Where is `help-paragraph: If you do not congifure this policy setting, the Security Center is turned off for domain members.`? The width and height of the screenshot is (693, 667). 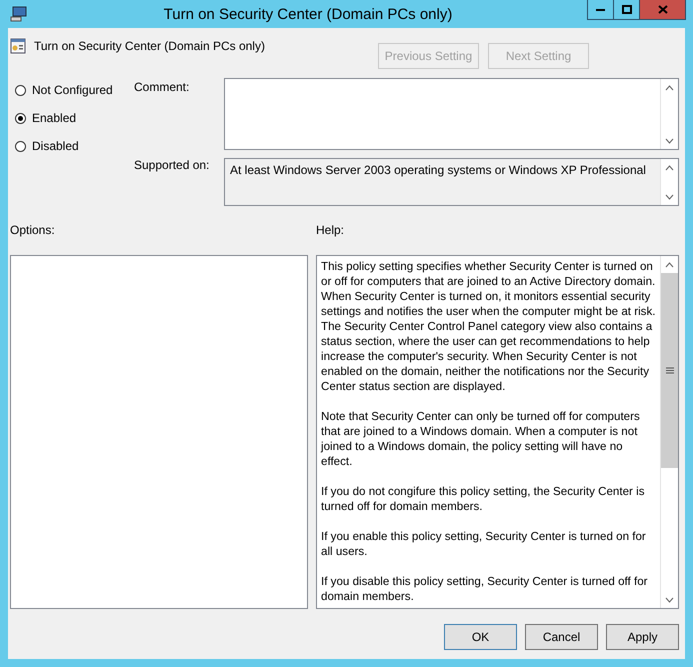 help-paragraph: If you do not congifure this policy setting, the Security Center is turned off for domain members. is located at coordinates (483, 499).